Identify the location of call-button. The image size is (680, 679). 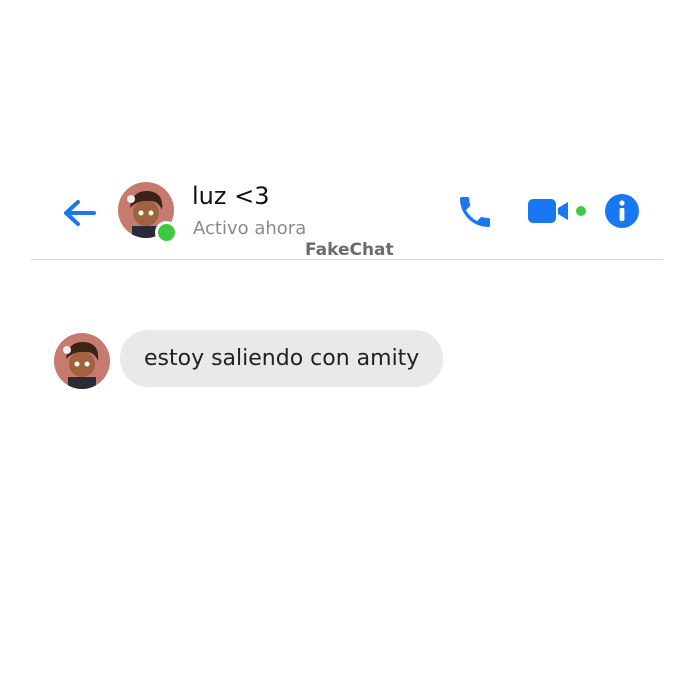
(475, 212).